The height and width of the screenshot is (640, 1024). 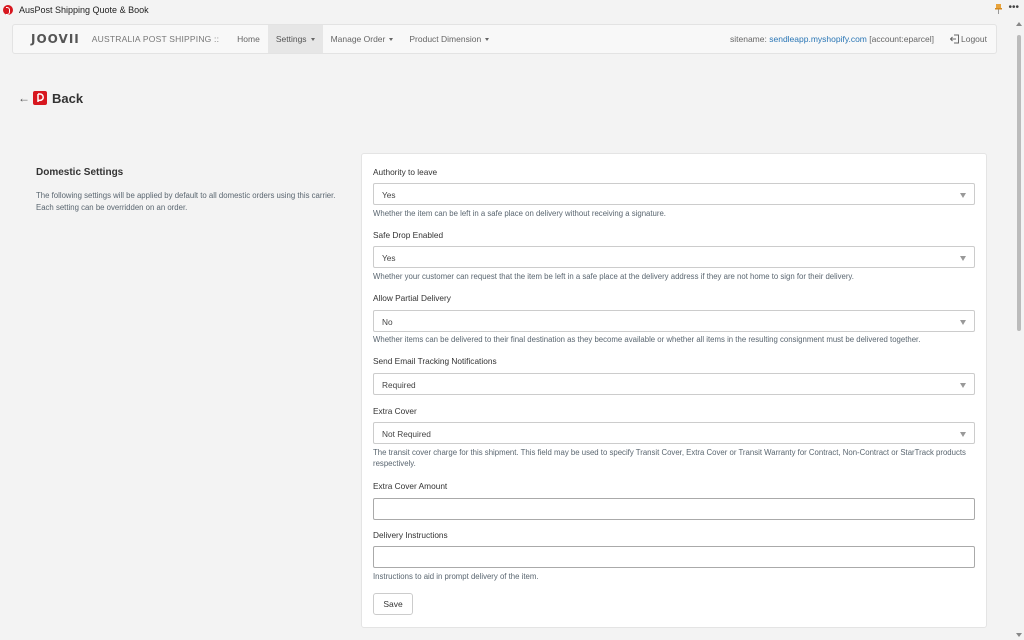 I want to click on more-options-icon: •••, so click(x=1013, y=7).